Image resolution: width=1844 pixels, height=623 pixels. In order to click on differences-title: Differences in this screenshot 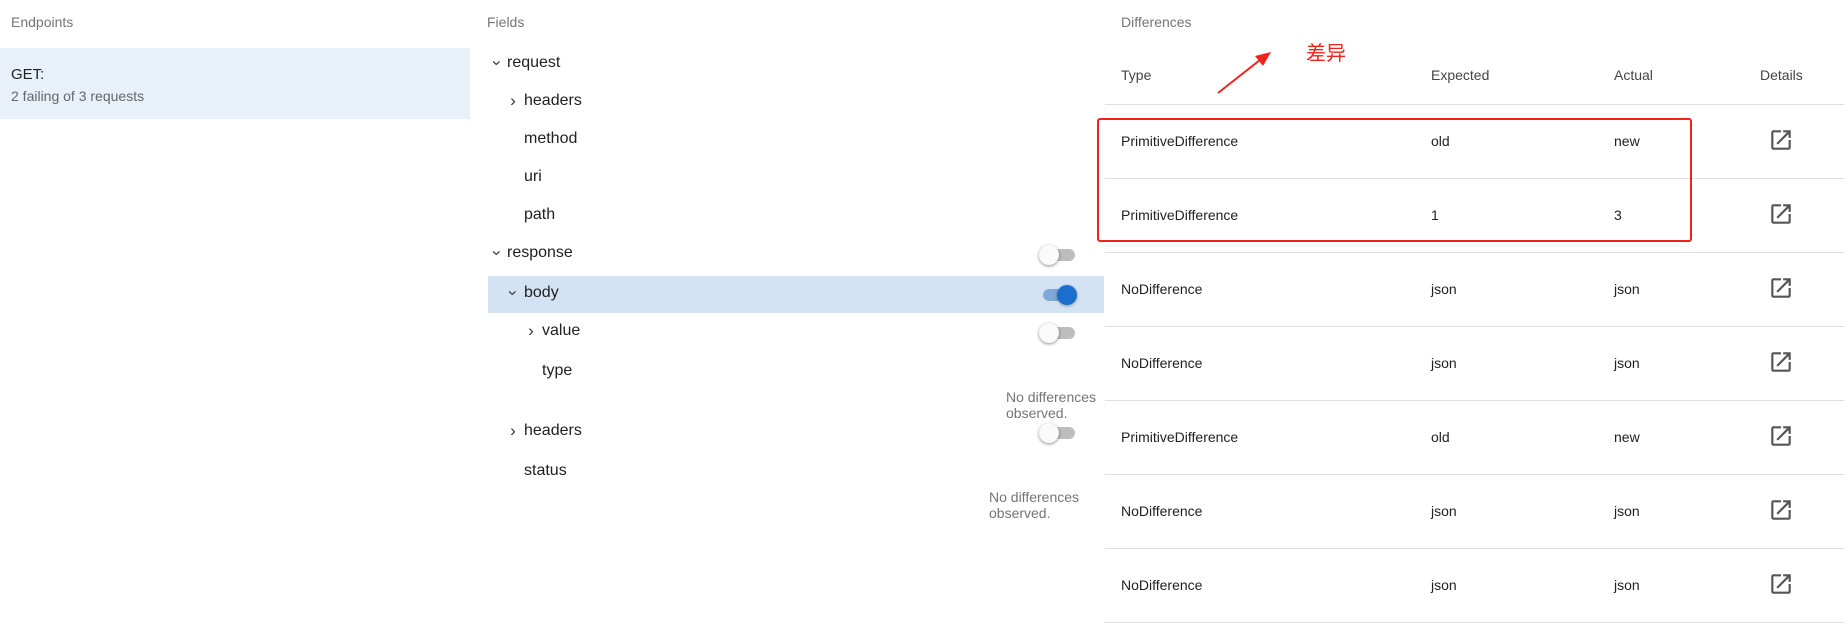, I will do `click(1156, 22)`.